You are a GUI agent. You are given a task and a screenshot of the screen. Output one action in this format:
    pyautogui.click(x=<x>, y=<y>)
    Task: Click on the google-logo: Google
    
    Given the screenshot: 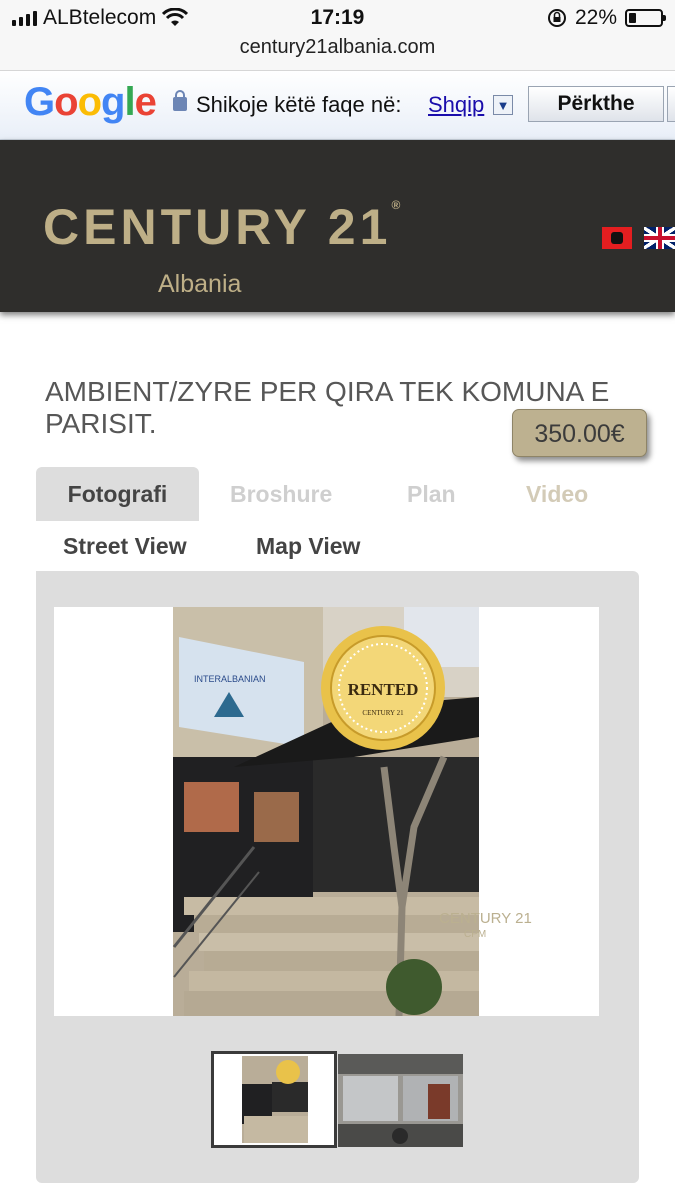 What is the action you would take?
    pyautogui.click(x=90, y=102)
    